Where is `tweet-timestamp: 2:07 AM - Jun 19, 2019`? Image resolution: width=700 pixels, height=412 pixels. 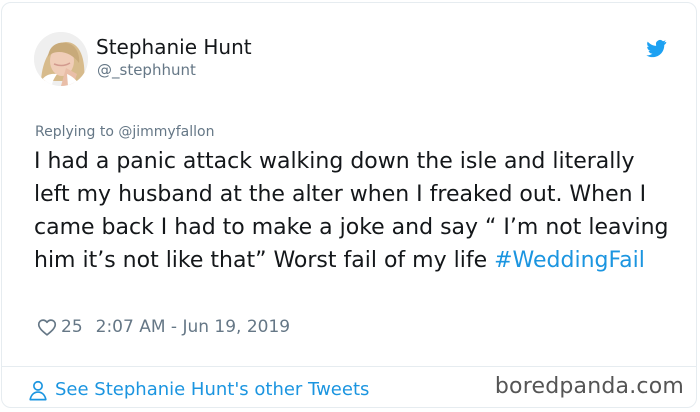
tweet-timestamp: 2:07 AM - Jun 19, 2019 is located at coordinates (193, 327).